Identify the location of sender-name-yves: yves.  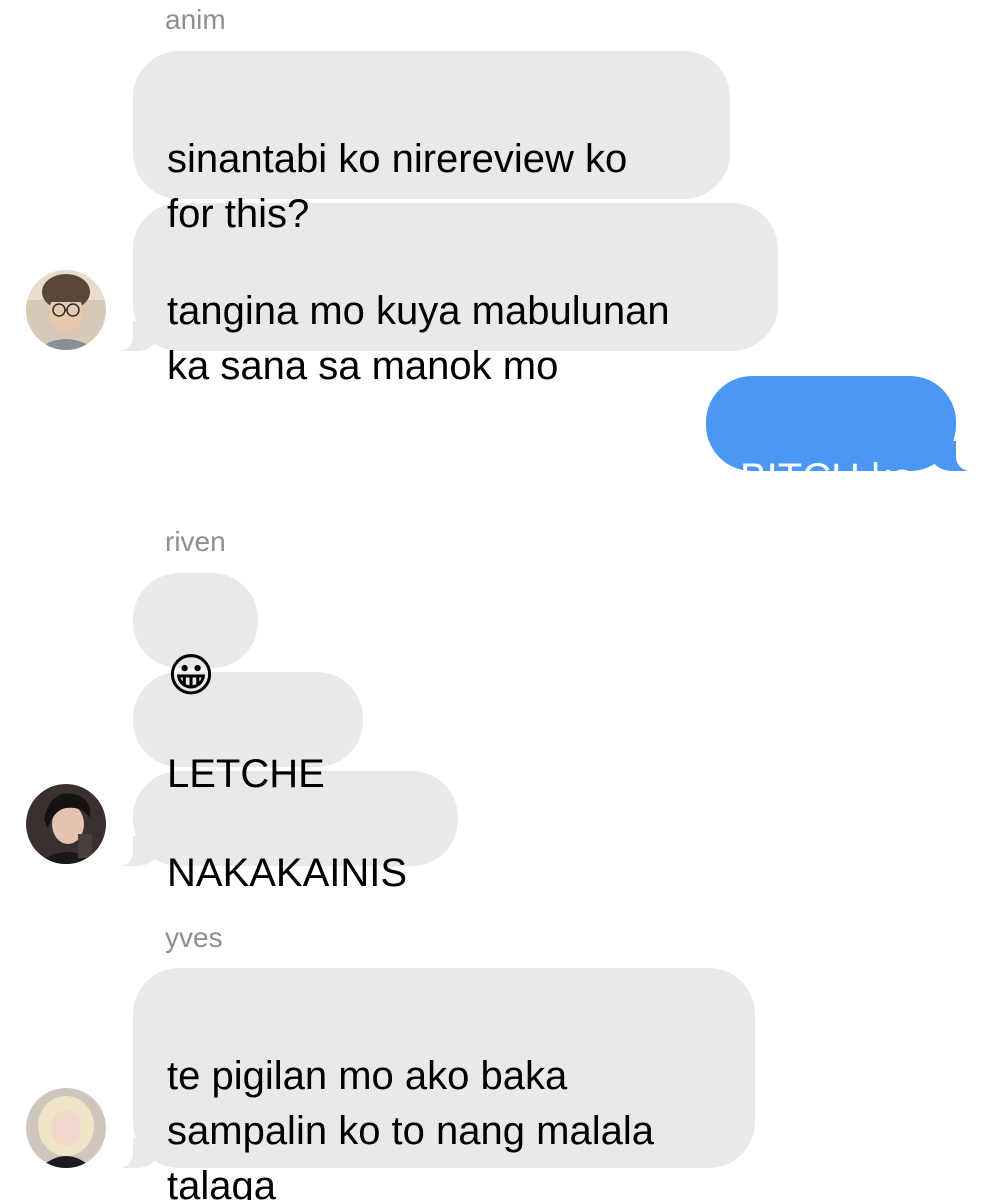
(194, 937).